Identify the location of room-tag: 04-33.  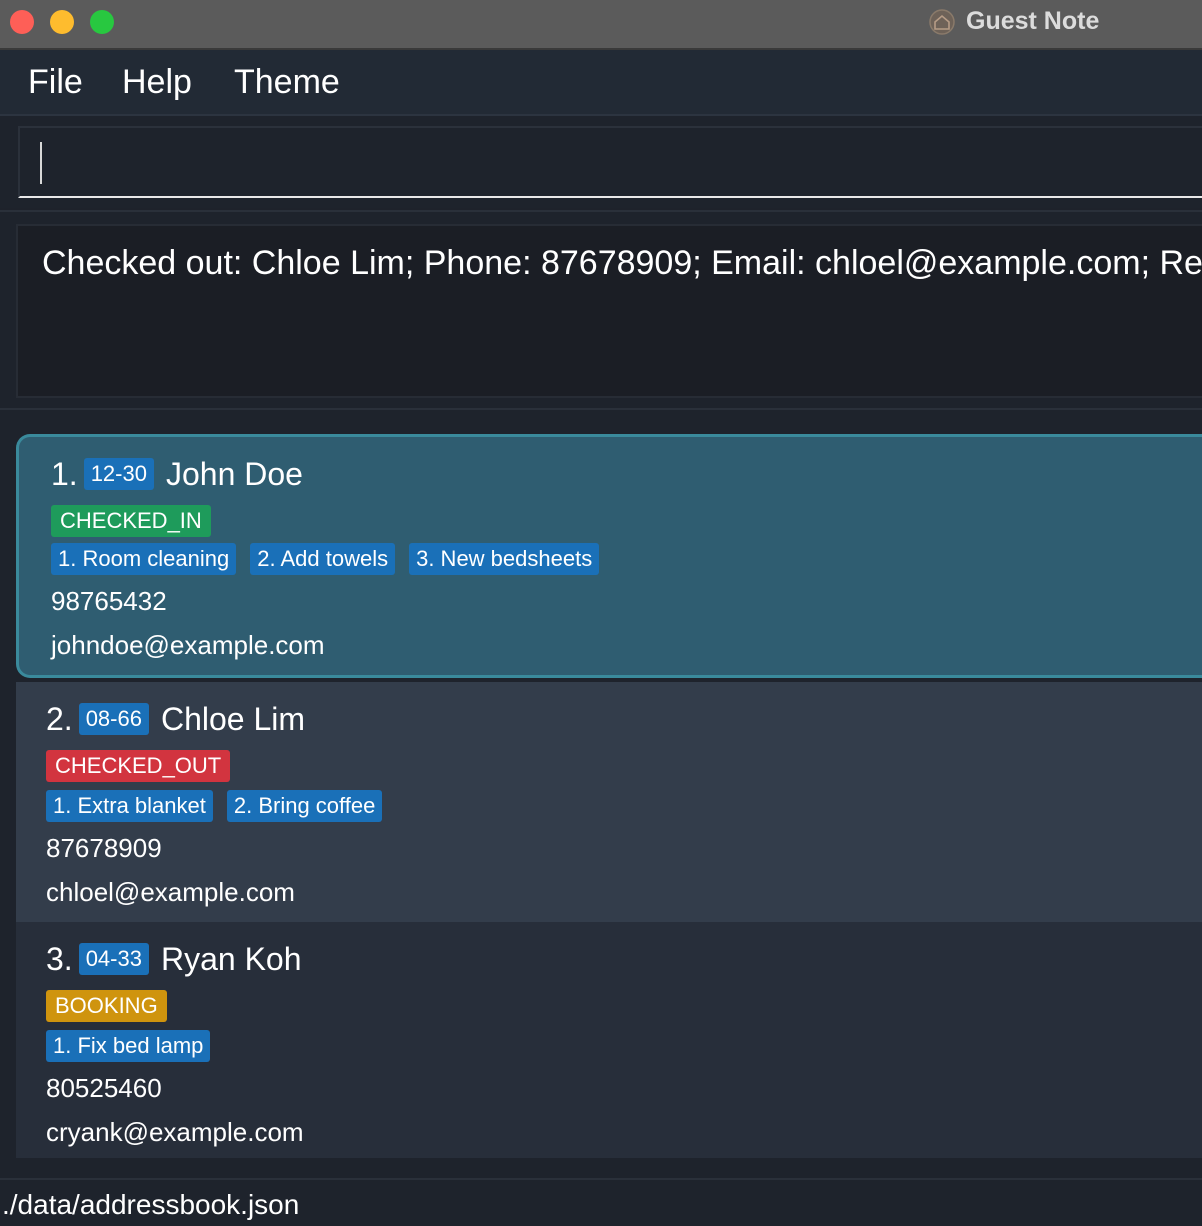
(113, 959).